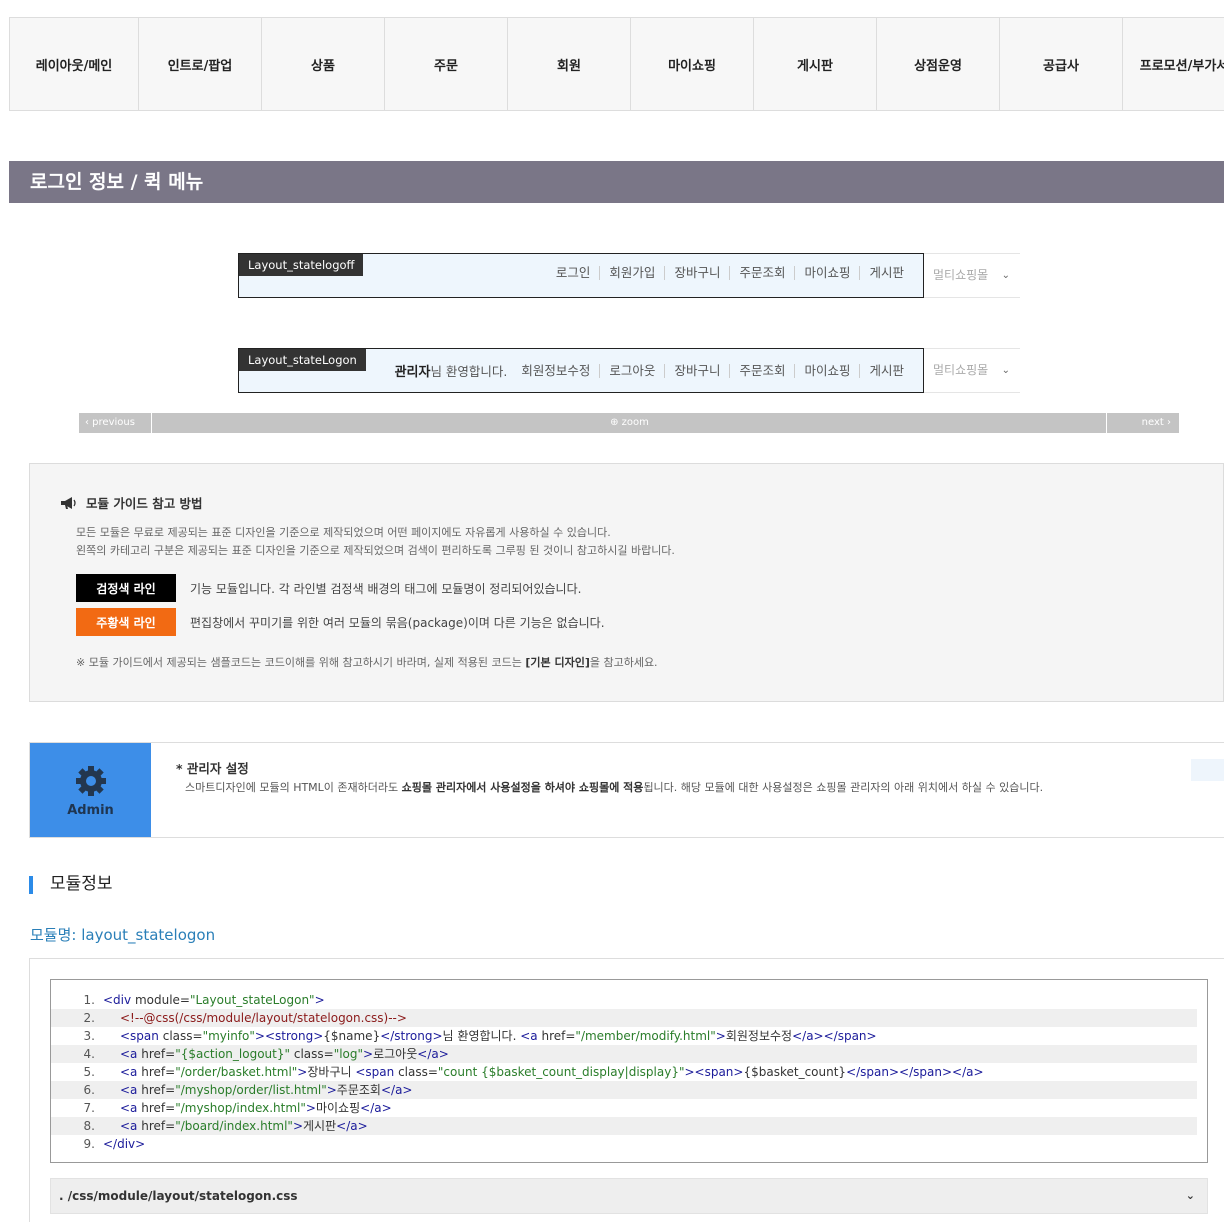  Describe the element at coordinates (89, 1108) in the screenshot. I see `line-number: 7.` at that location.